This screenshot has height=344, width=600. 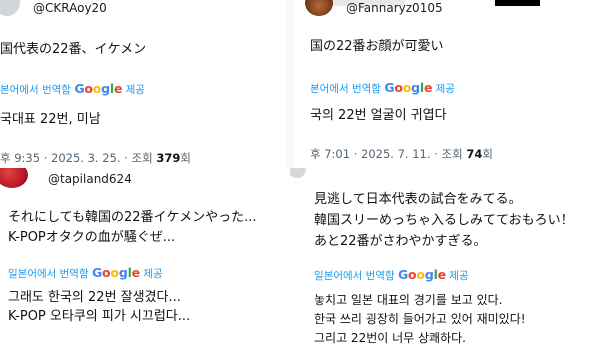 I want to click on post-meta: 후 7:01 · 2025. 7. 11. · 조회 74회, so click(x=401, y=154).